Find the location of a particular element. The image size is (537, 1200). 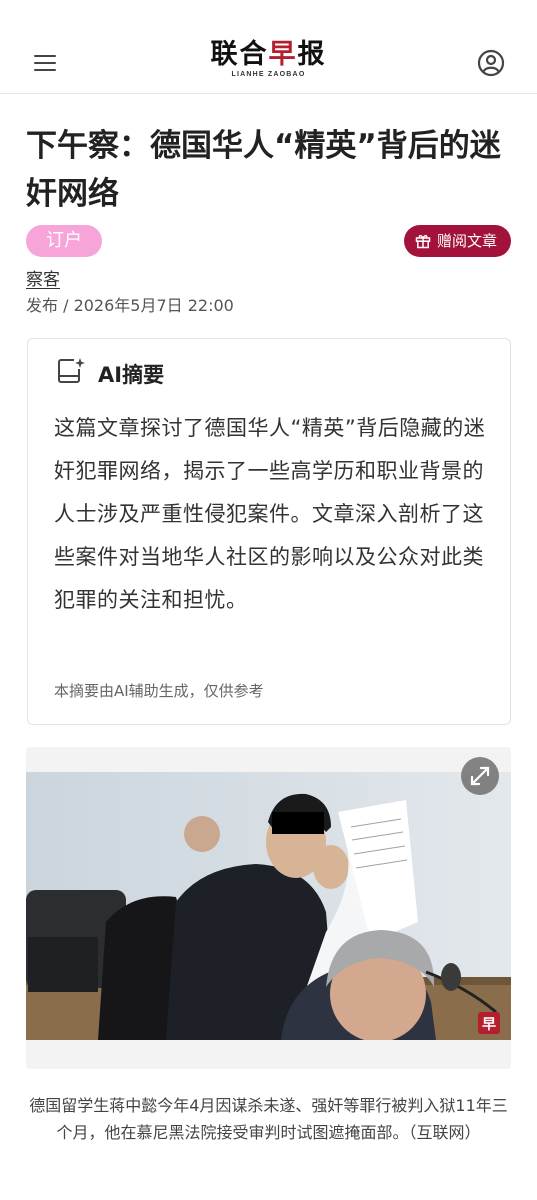

zaobao-watermark: 早 is located at coordinates (489, 1025).